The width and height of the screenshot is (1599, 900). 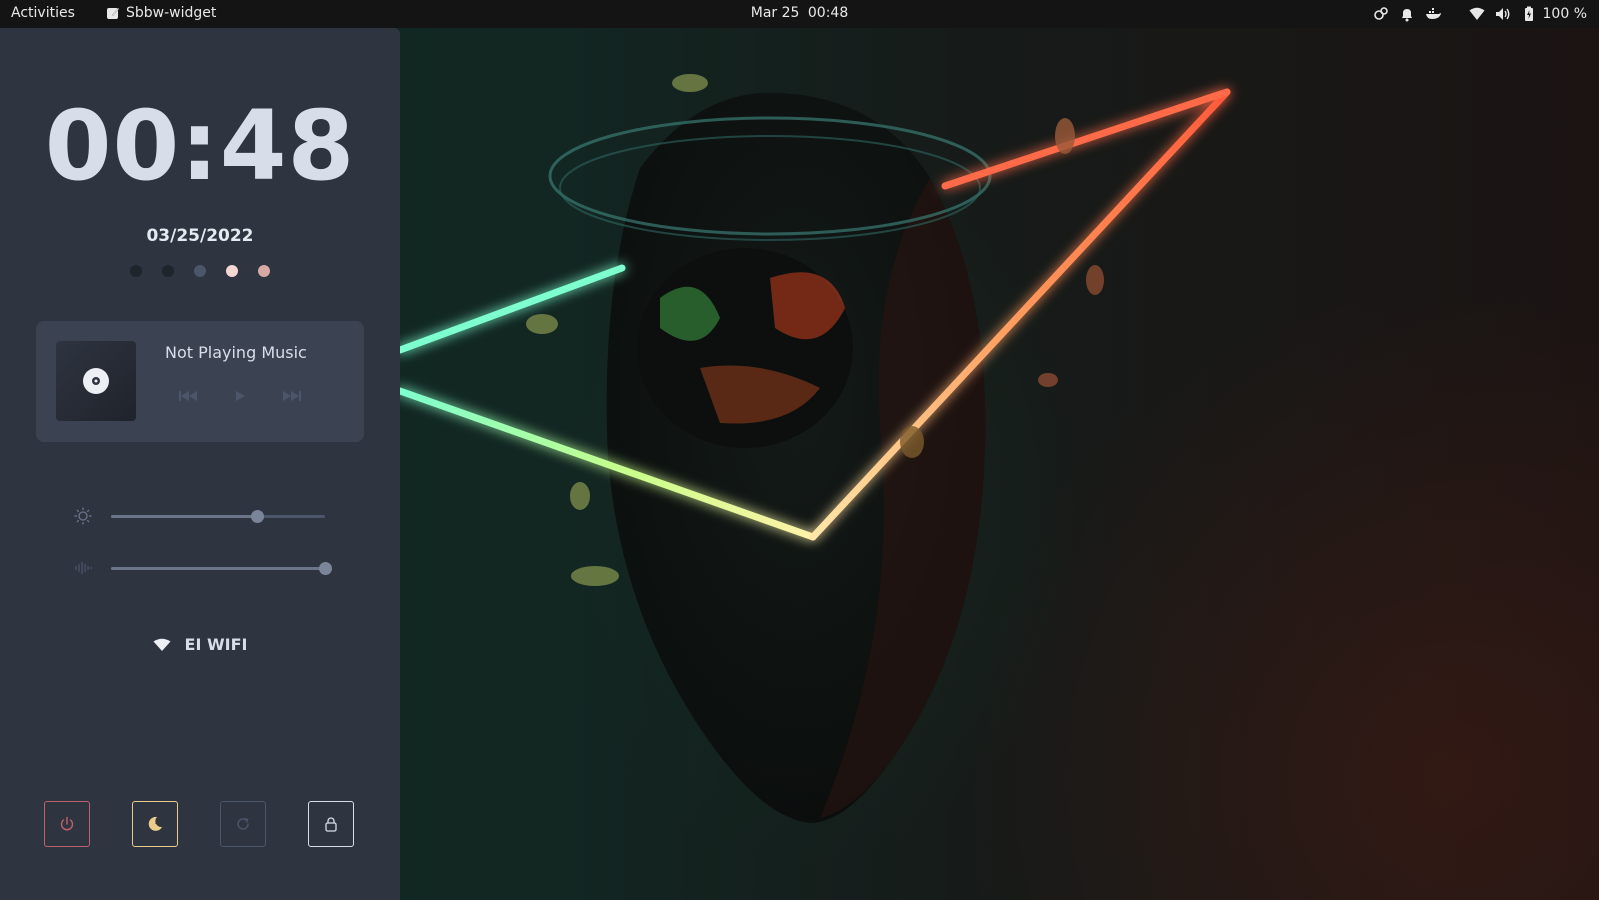 I want to click on music-title: Not Playing Music, so click(x=236, y=352).